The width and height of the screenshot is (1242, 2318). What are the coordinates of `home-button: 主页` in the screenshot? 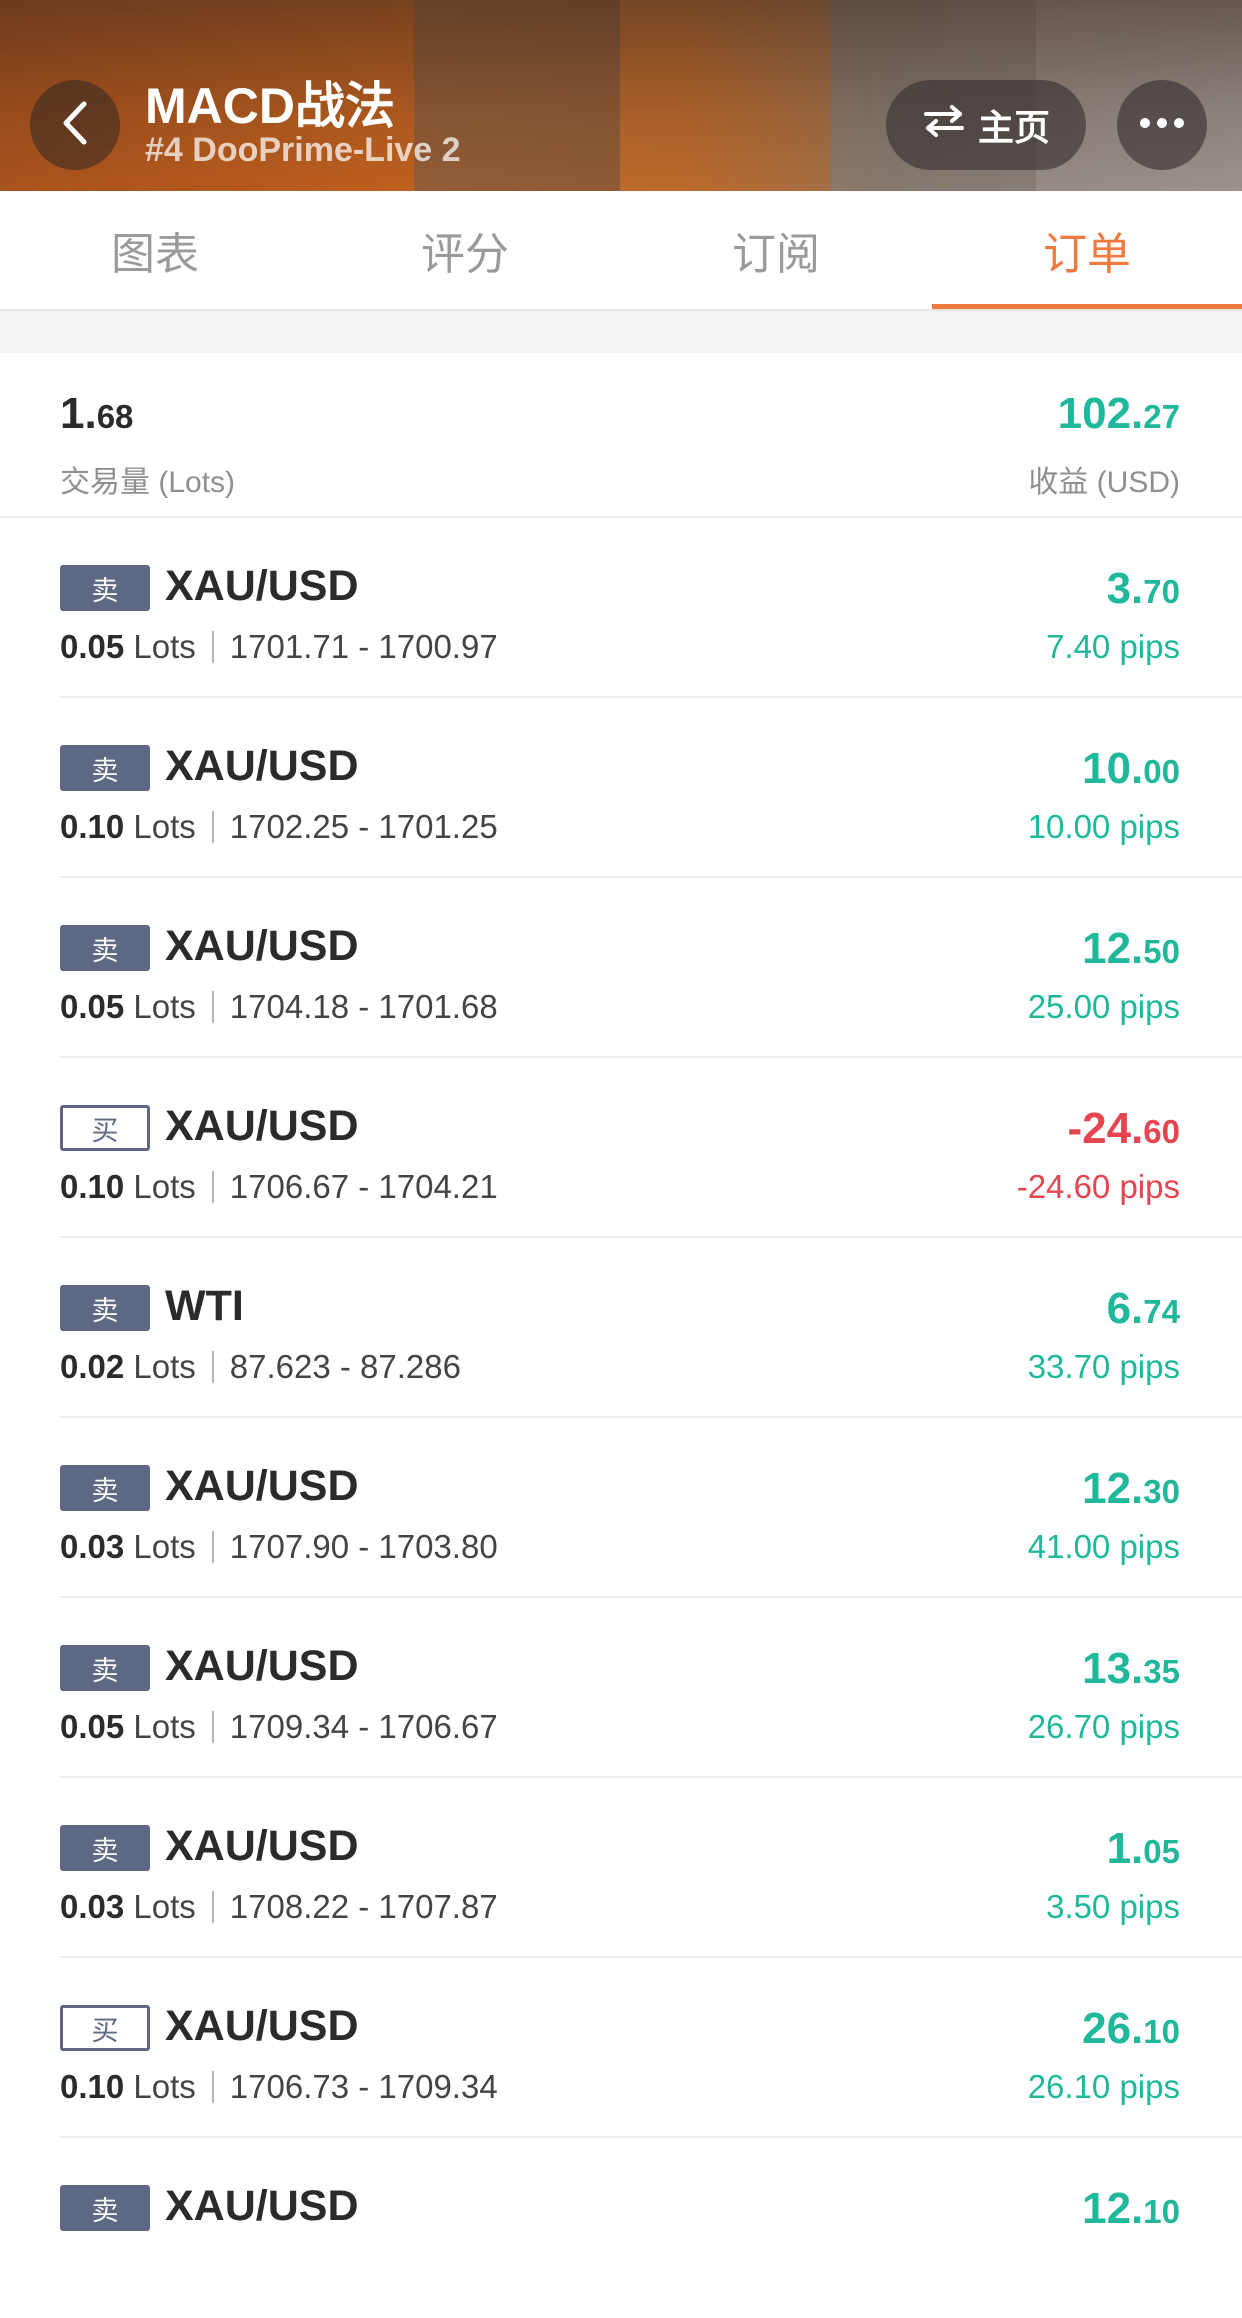 It's located at (986, 125).